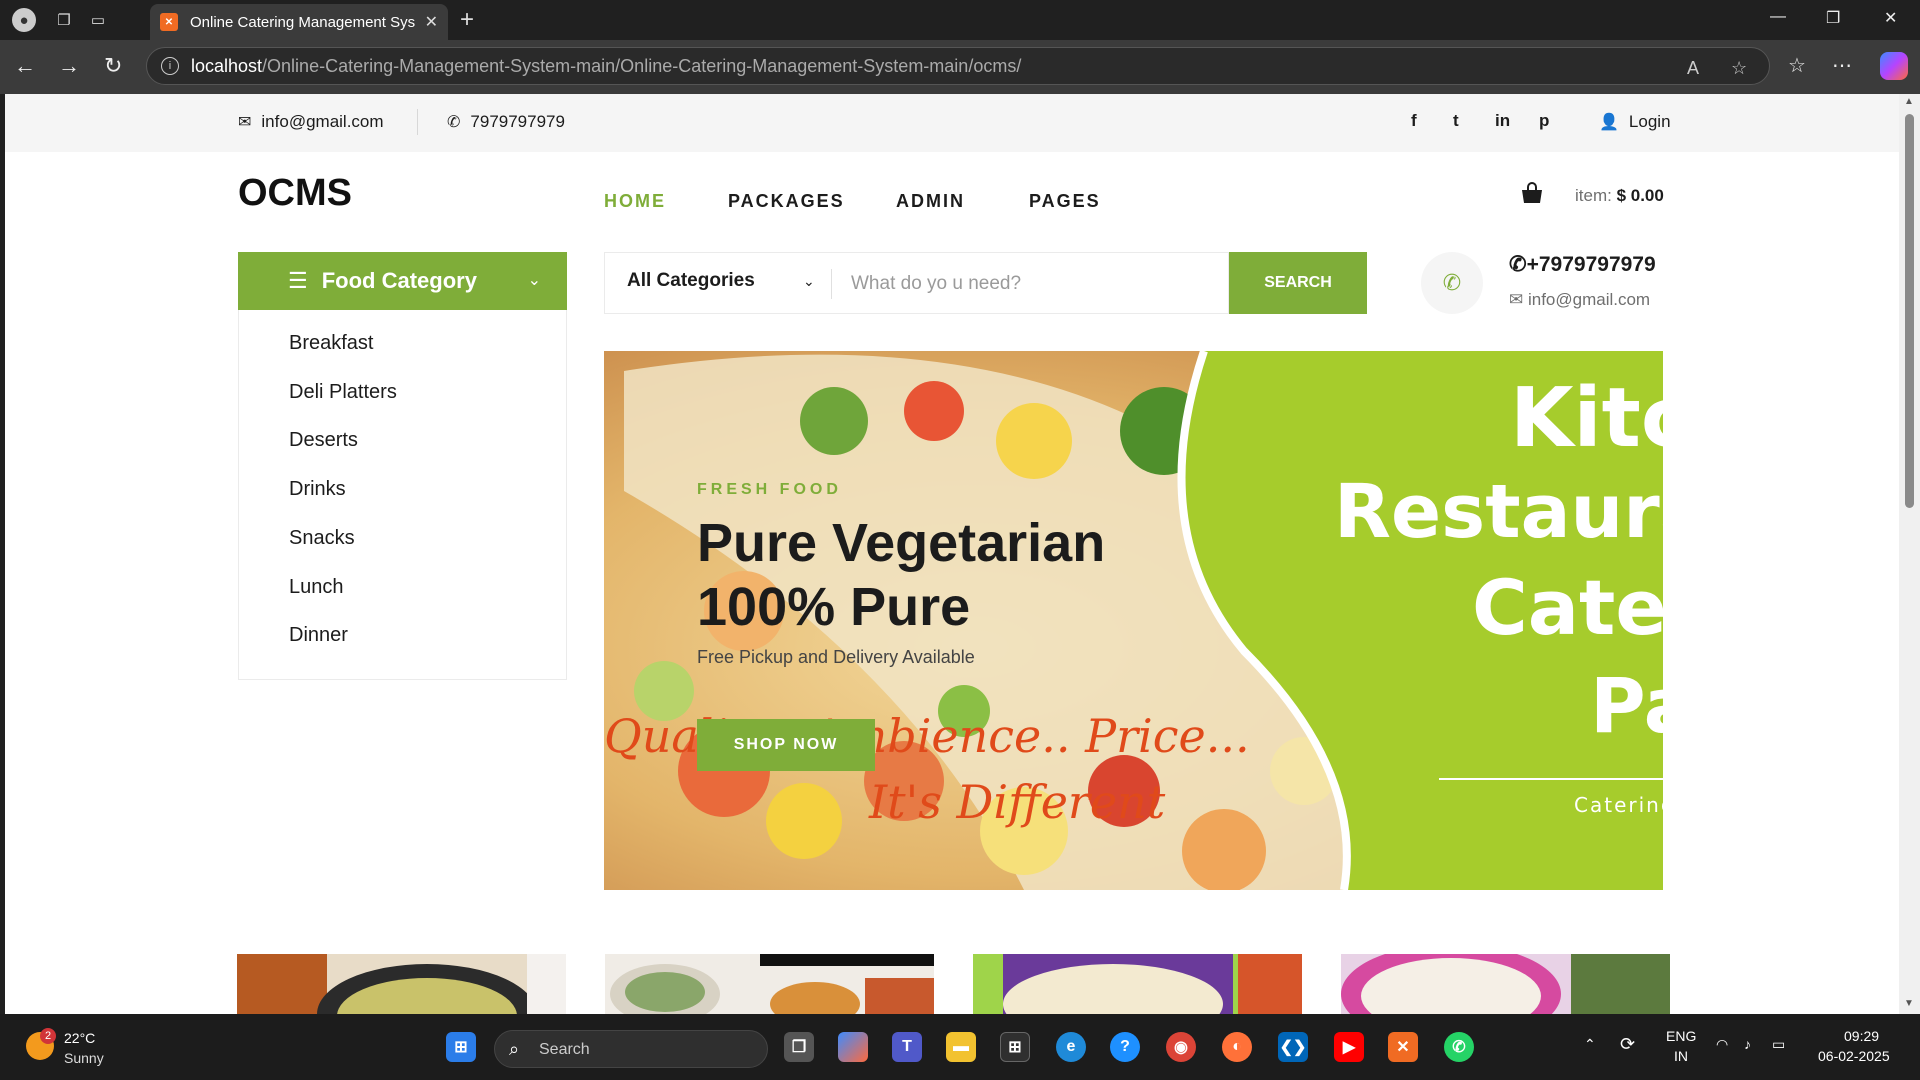 The width and height of the screenshot is (1920, 1080). I want to click on copilot-app-icon, so click(853, 1047).